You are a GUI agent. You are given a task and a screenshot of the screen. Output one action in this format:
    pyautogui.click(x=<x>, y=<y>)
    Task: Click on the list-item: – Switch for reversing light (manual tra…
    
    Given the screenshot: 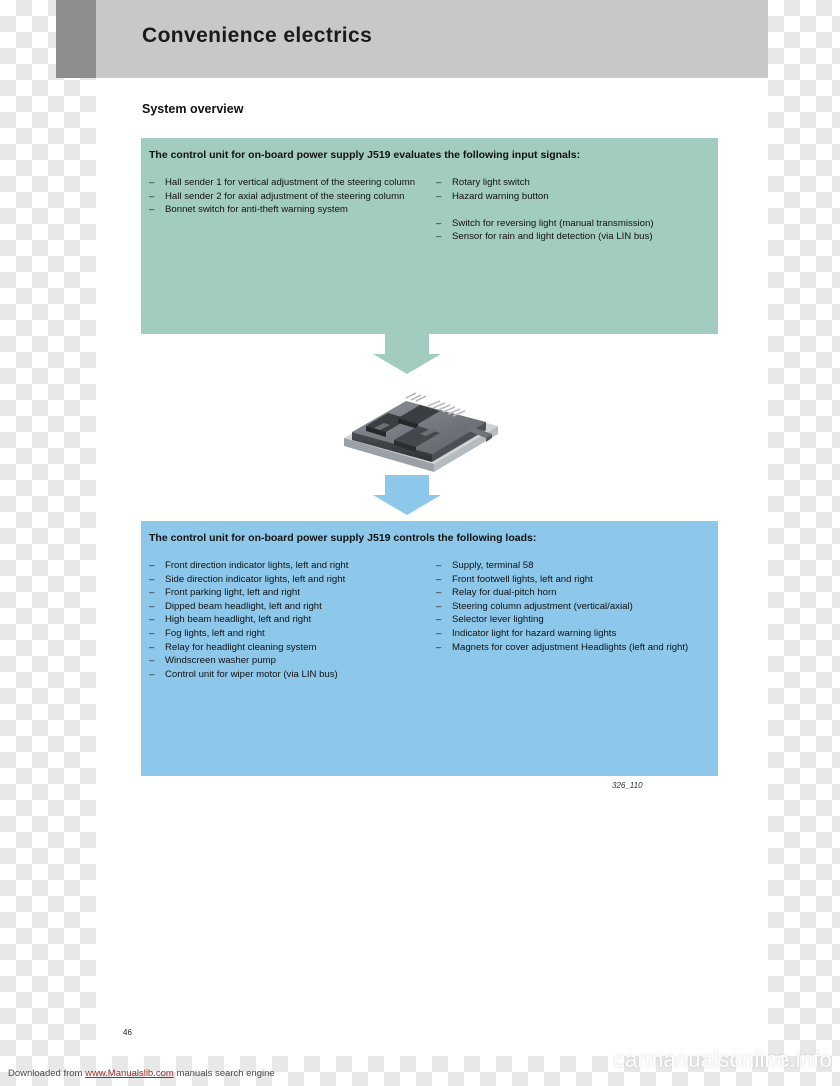 What is the action you would take?
    pyautogui.click(x=572, y=224)
    